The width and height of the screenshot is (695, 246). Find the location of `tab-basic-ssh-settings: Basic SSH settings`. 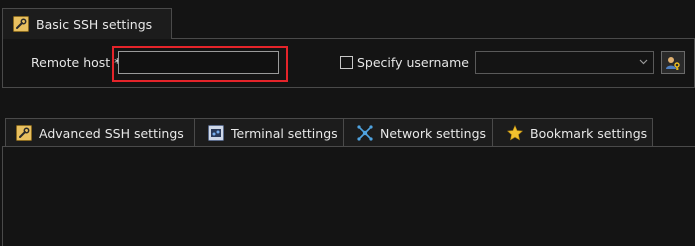

tab-basic-ssh-settings: Basic SSH settings is located at coordinates (87, 23).